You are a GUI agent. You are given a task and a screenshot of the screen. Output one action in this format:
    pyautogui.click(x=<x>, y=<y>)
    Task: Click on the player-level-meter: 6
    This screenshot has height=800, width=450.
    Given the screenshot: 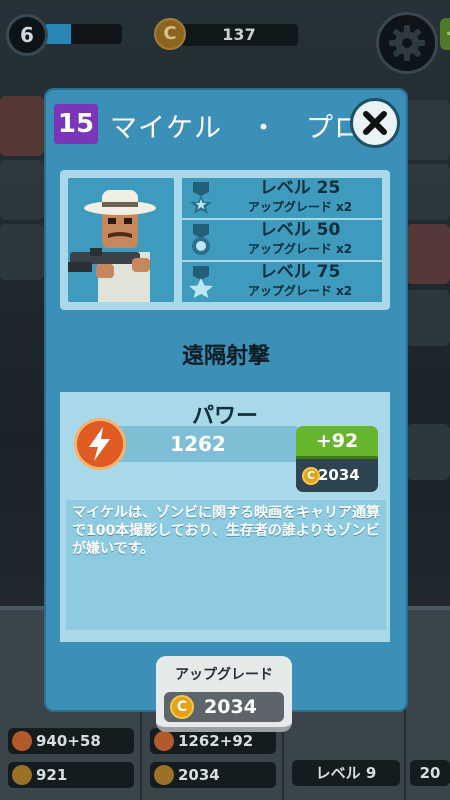 What is the action you would take?
    pyautogui.click(x=64, y=35)
    